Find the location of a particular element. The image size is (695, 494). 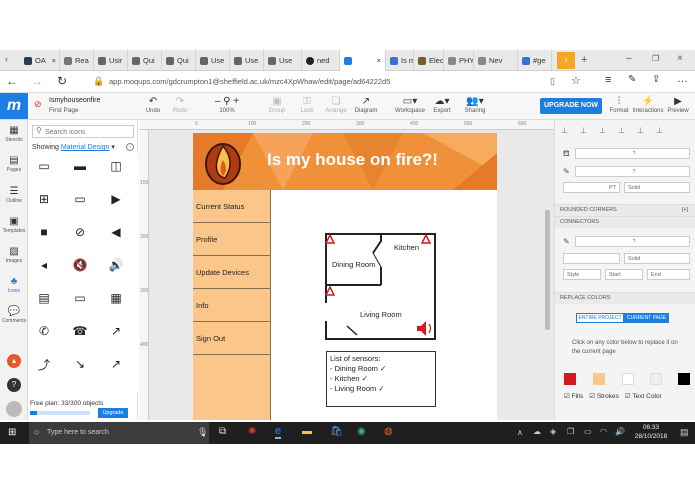

library-link: Material Design is located at coordinates (85, 147).